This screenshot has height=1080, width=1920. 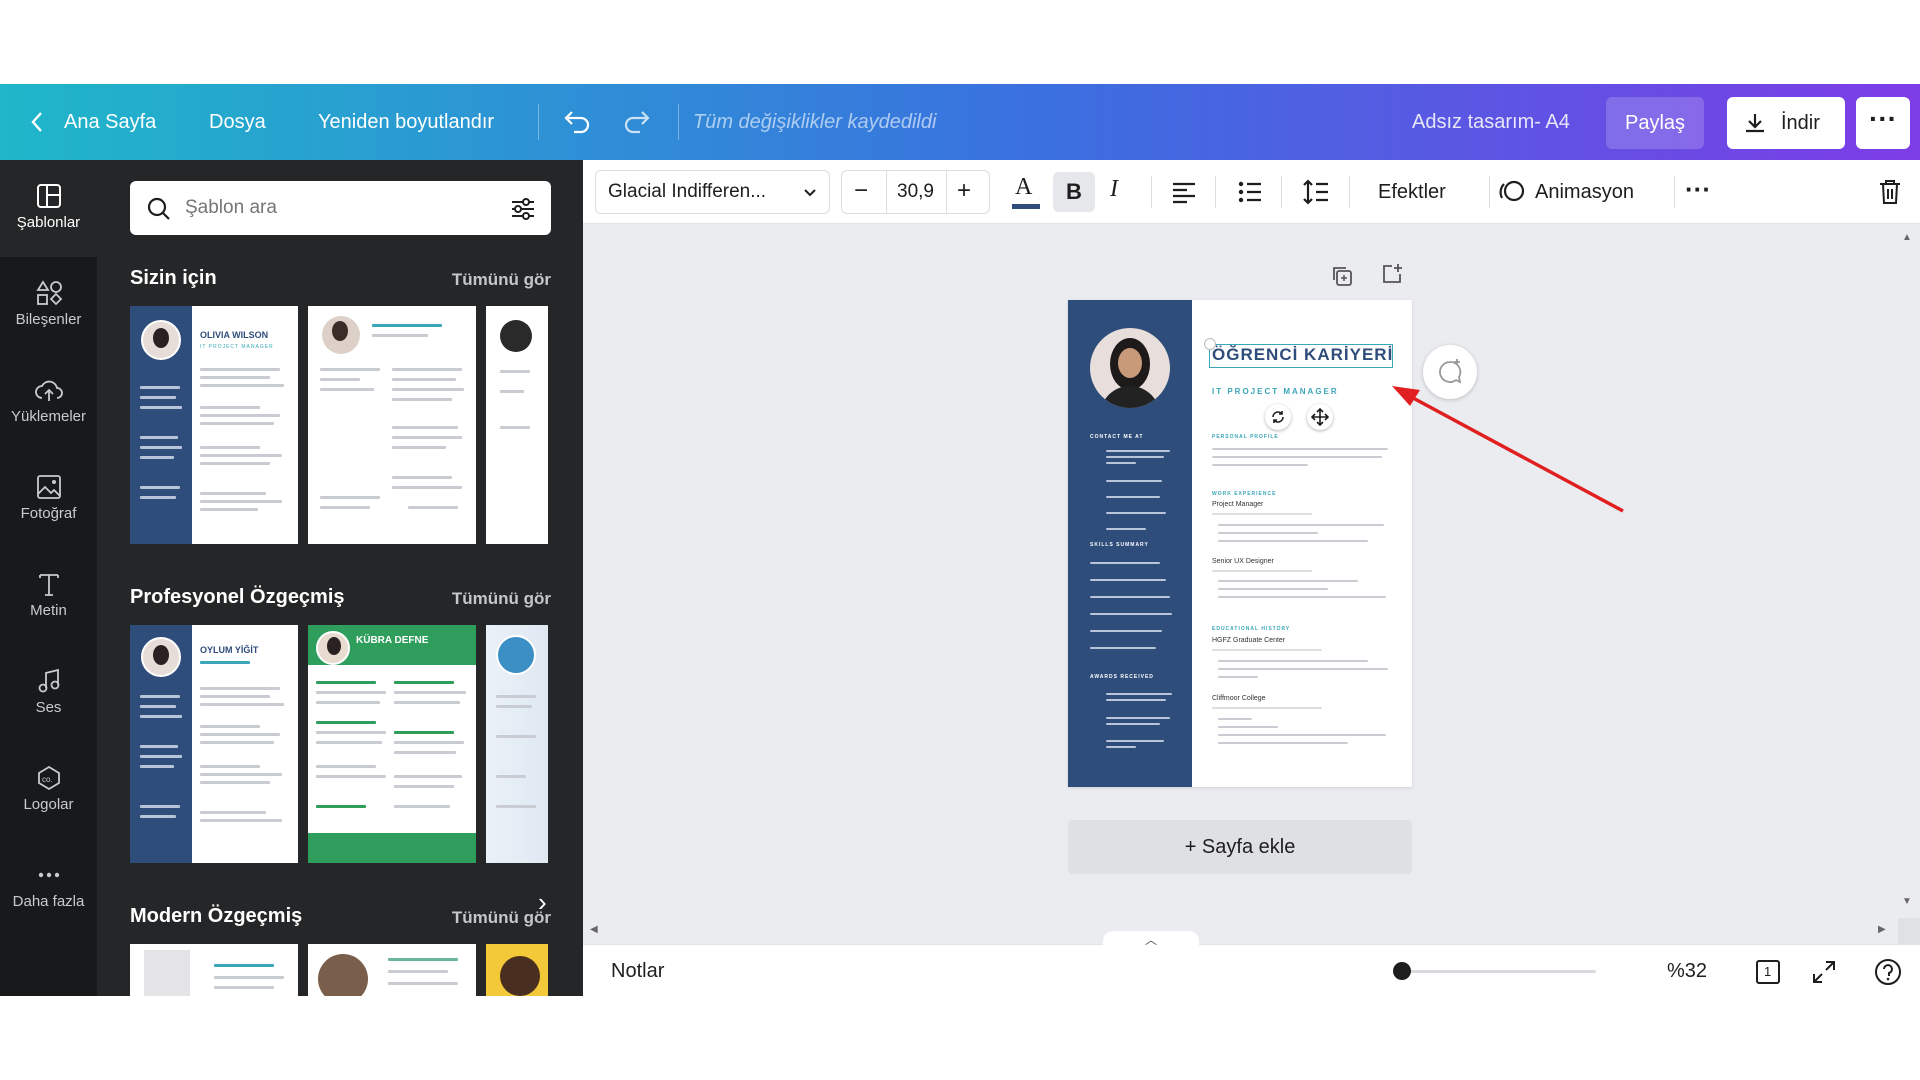 What do you see at coordinates (173, 278) in the screenshot?
I see `section-title: Sizin için` at bounding box center [173, 278].